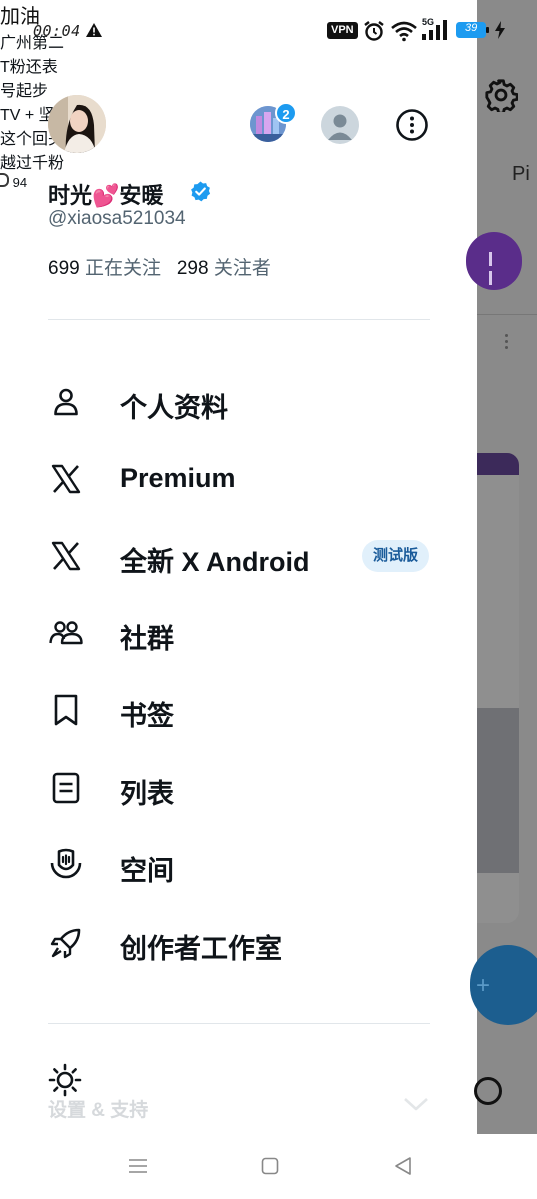 The height and width of the screenshot is (1199, 537). Describe the element at coordinates (342, 30) in the screenshot. I see `vpn-badge: VPN` at that location.